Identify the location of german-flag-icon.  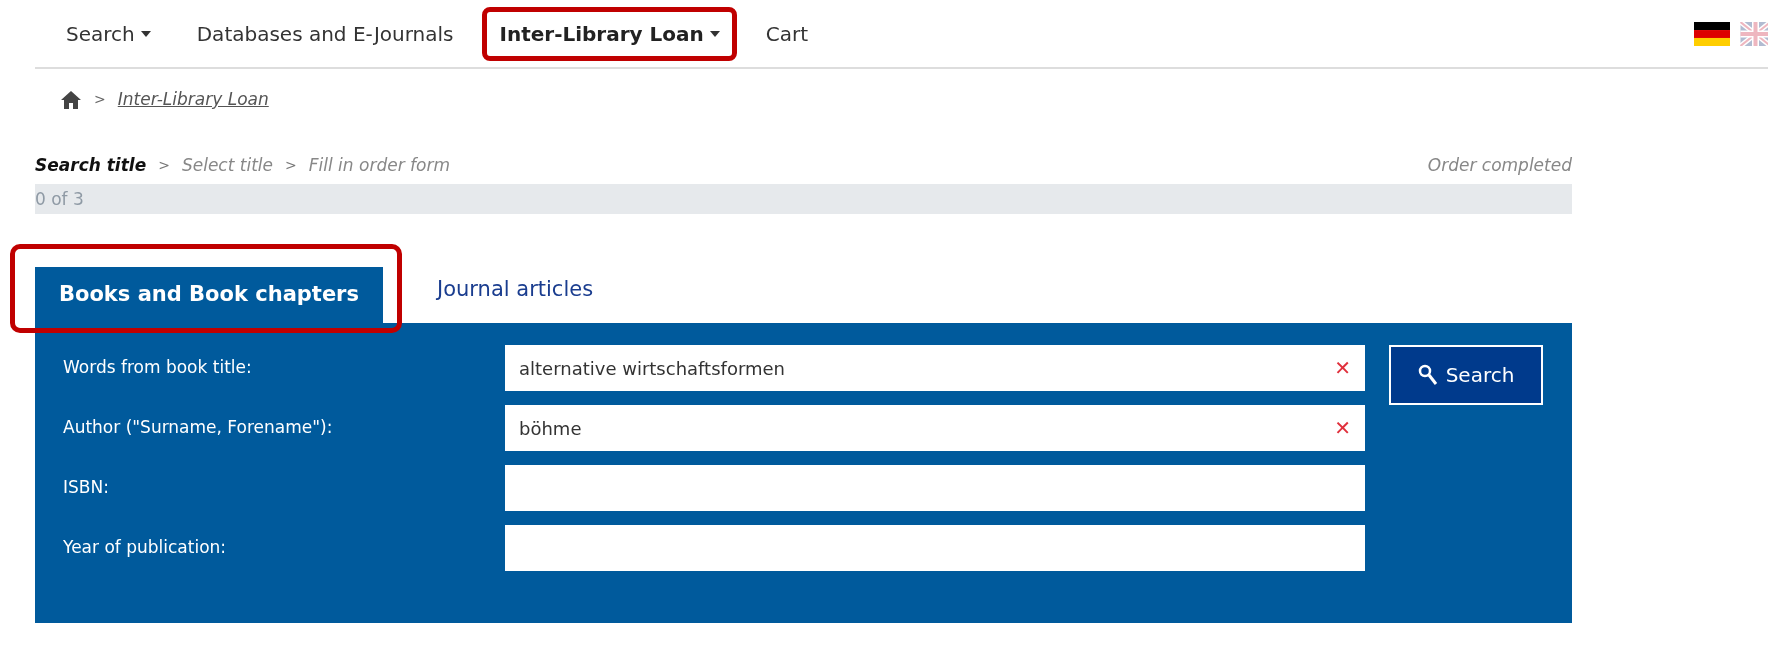
(1712, 33).